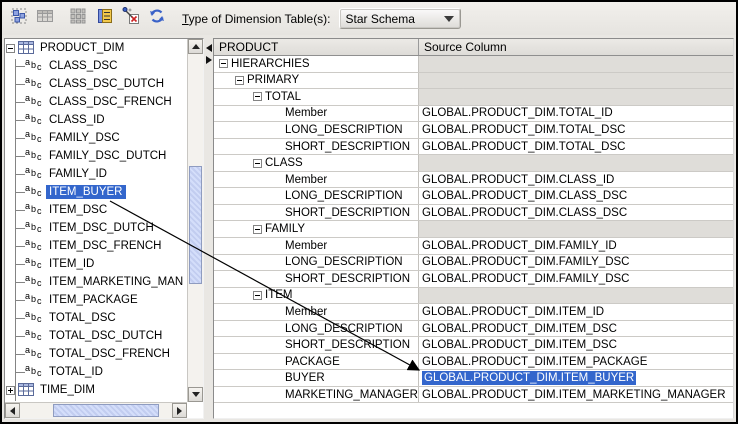  I want to click on tree-node-column: a b c ITEM_DSC, so click(96, 210).